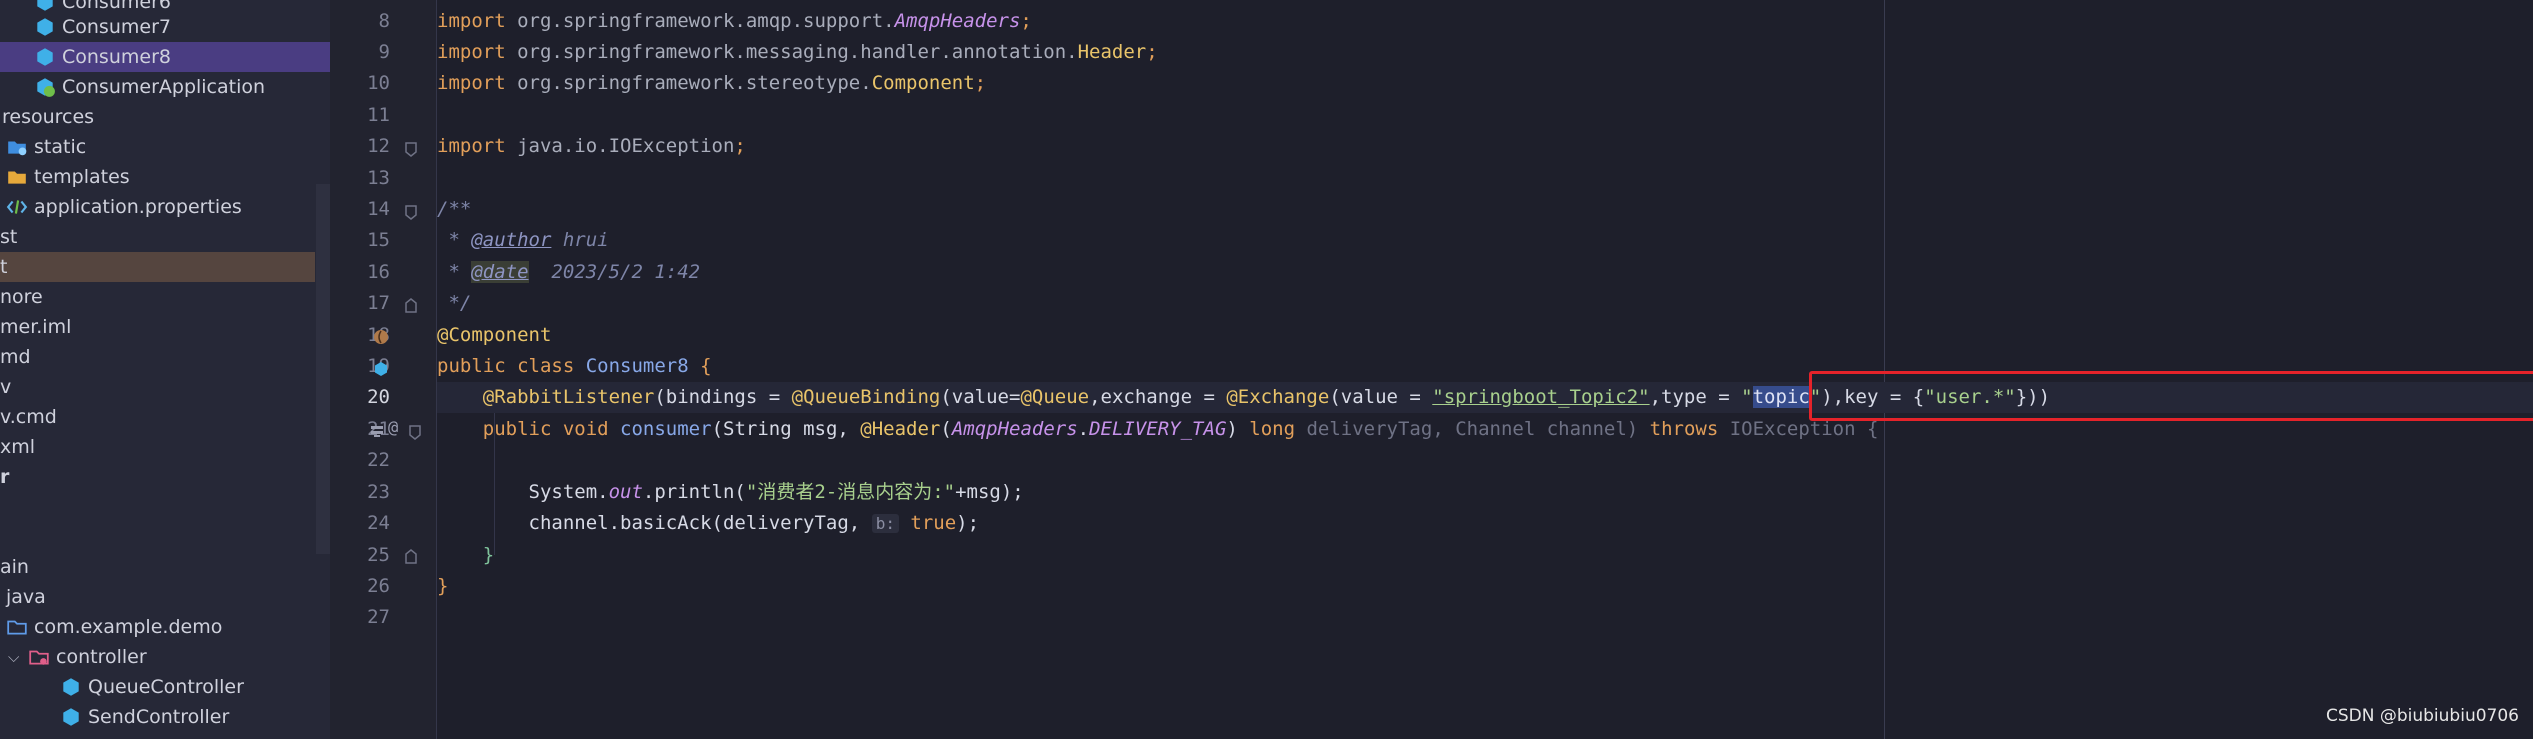  Describe the element at coordinates (101, 657) in the screenshot. I see `tree-item-label: controller` at that location.